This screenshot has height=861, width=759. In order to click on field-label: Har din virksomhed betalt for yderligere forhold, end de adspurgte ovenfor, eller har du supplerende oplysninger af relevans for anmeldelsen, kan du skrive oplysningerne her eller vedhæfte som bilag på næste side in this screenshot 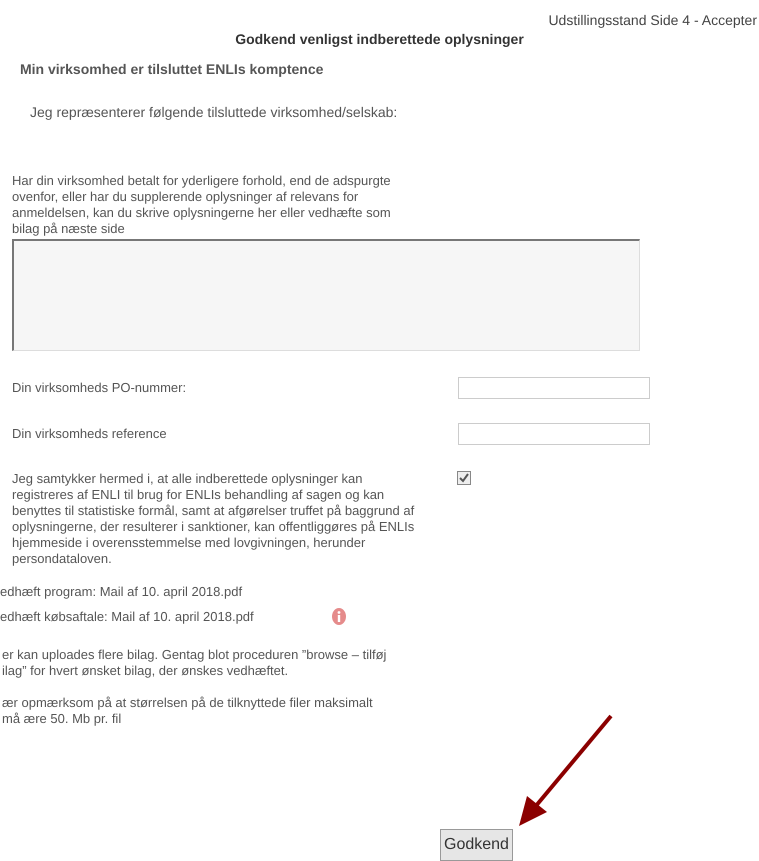, I will do `click(202, 205)`.